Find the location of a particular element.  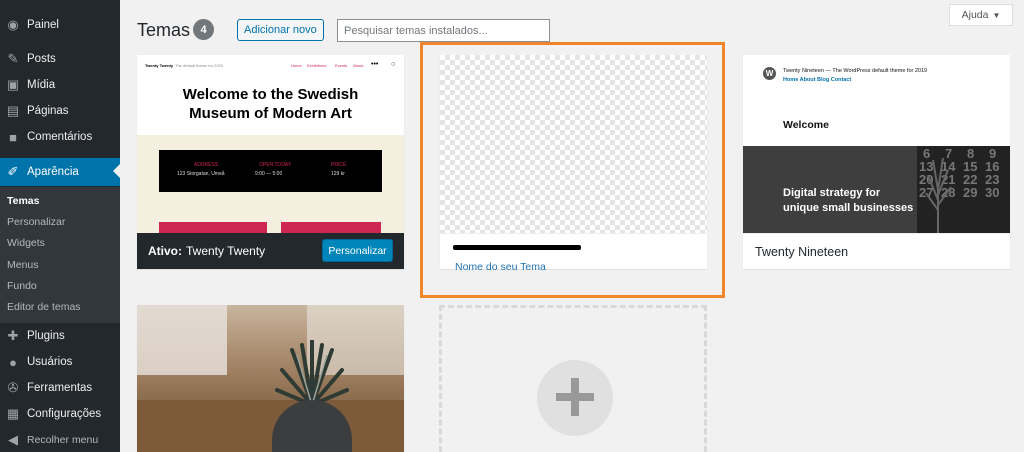

menu-label: Posts is located at coordinates (41, 59).